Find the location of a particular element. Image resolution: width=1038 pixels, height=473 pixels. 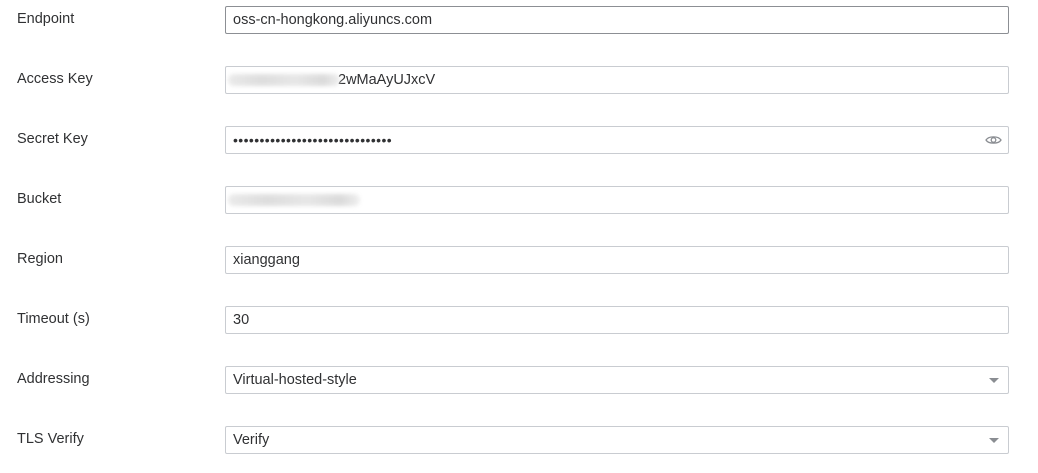

region-row: Region is located at coordinates (519, 260).